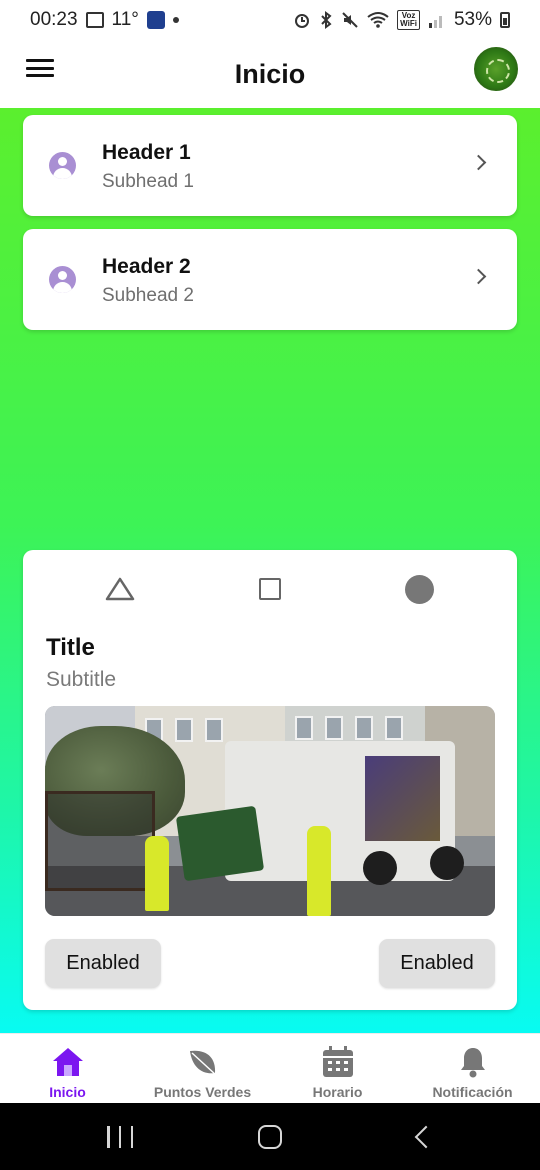 This screenshot has width=540, height=1170. I want to click on home-button-icon, so click(270, 1137).